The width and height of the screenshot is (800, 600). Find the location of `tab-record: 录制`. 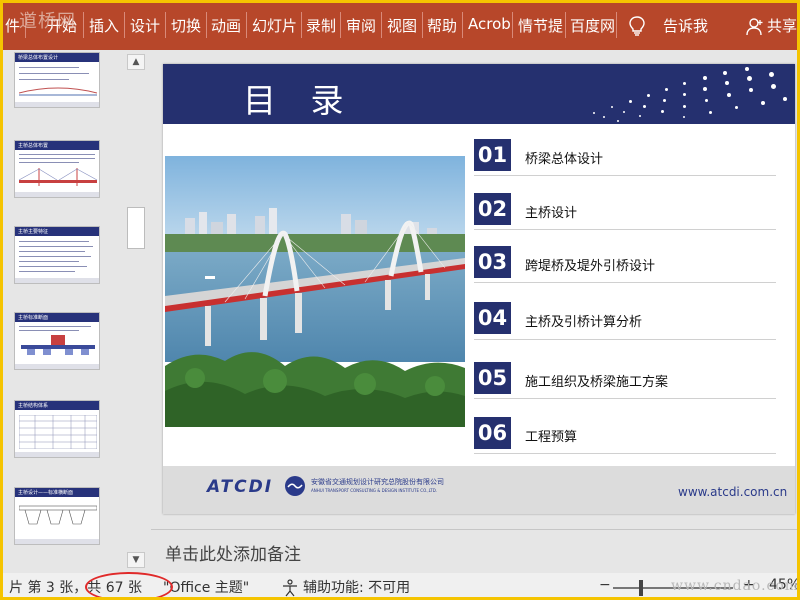

tab-record: 录制 is located at coordinates (321, 25).